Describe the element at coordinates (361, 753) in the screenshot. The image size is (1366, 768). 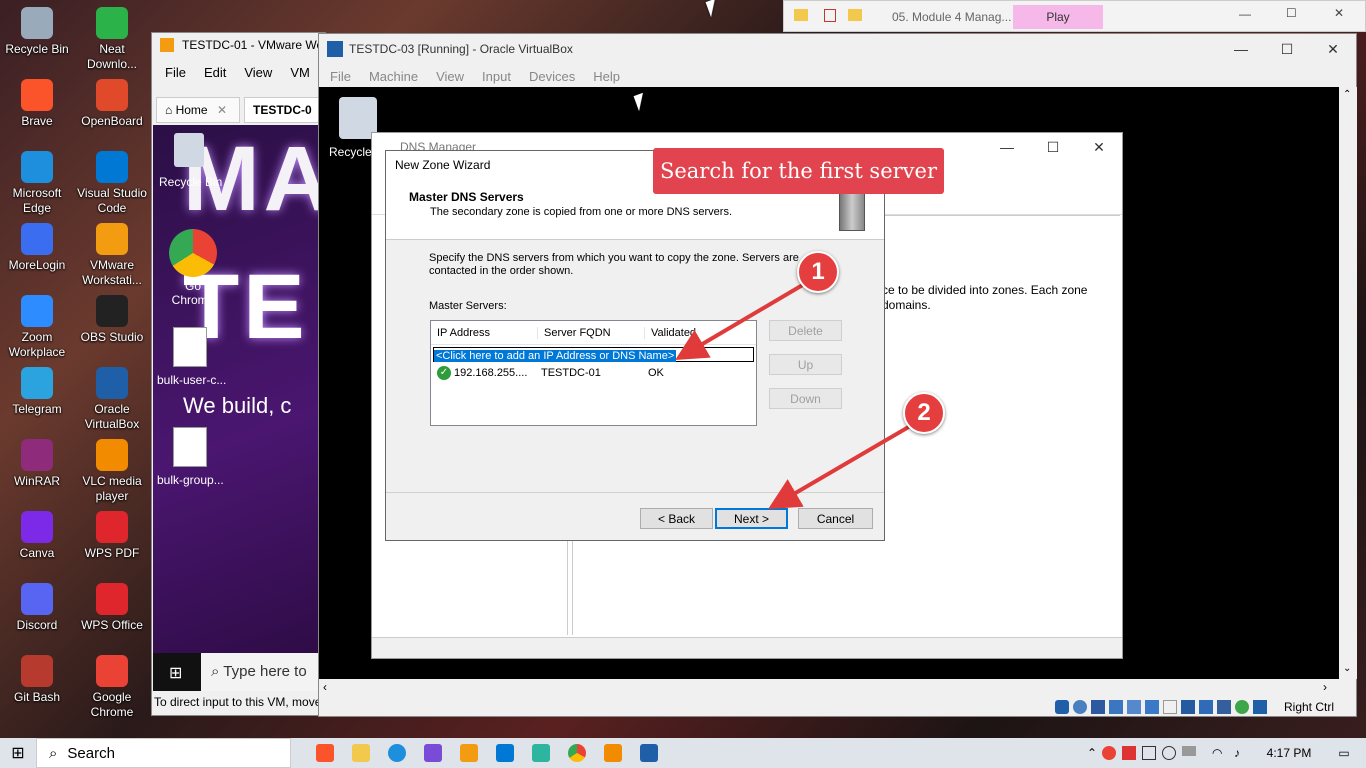
I see `file-explorer-icon` at that location.